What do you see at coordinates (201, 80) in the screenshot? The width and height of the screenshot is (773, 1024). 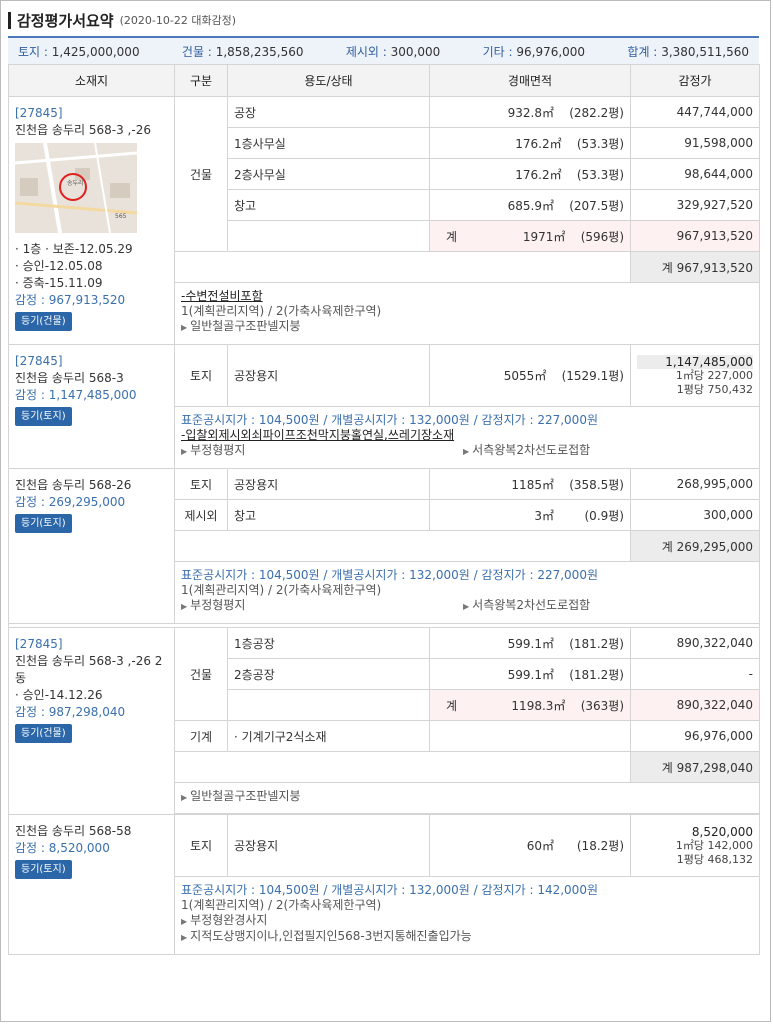 I see `col-kind: 구분` at bounding box center [201, 80].